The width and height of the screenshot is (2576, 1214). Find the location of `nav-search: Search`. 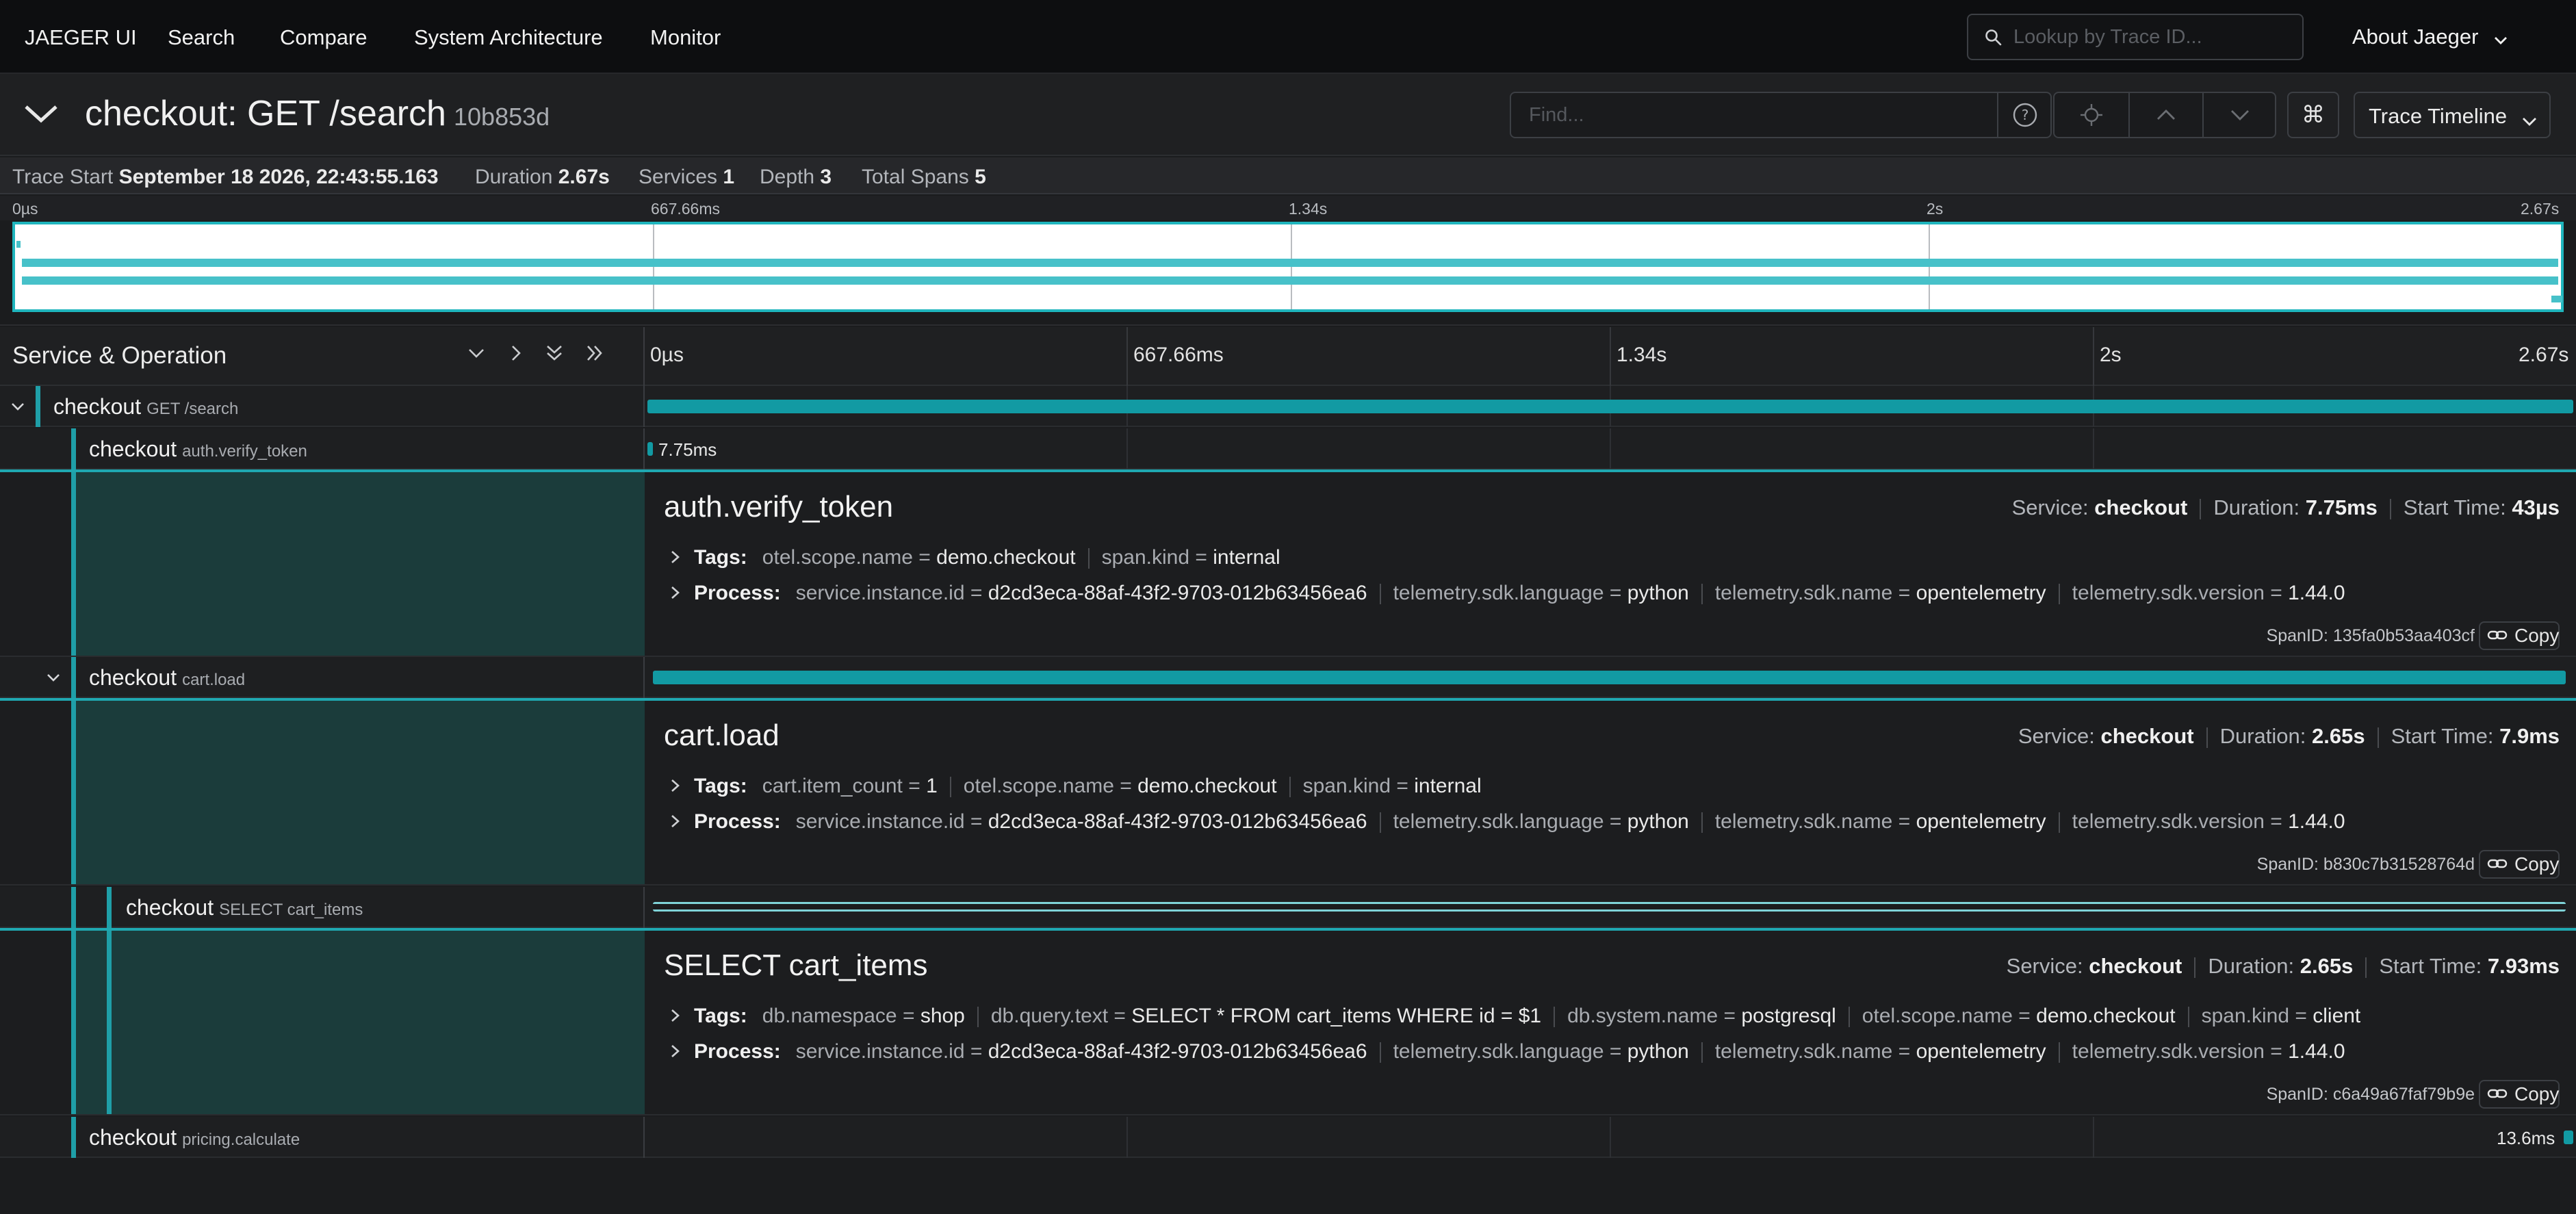

nav-search: Search is located at coordinates (201, 38).